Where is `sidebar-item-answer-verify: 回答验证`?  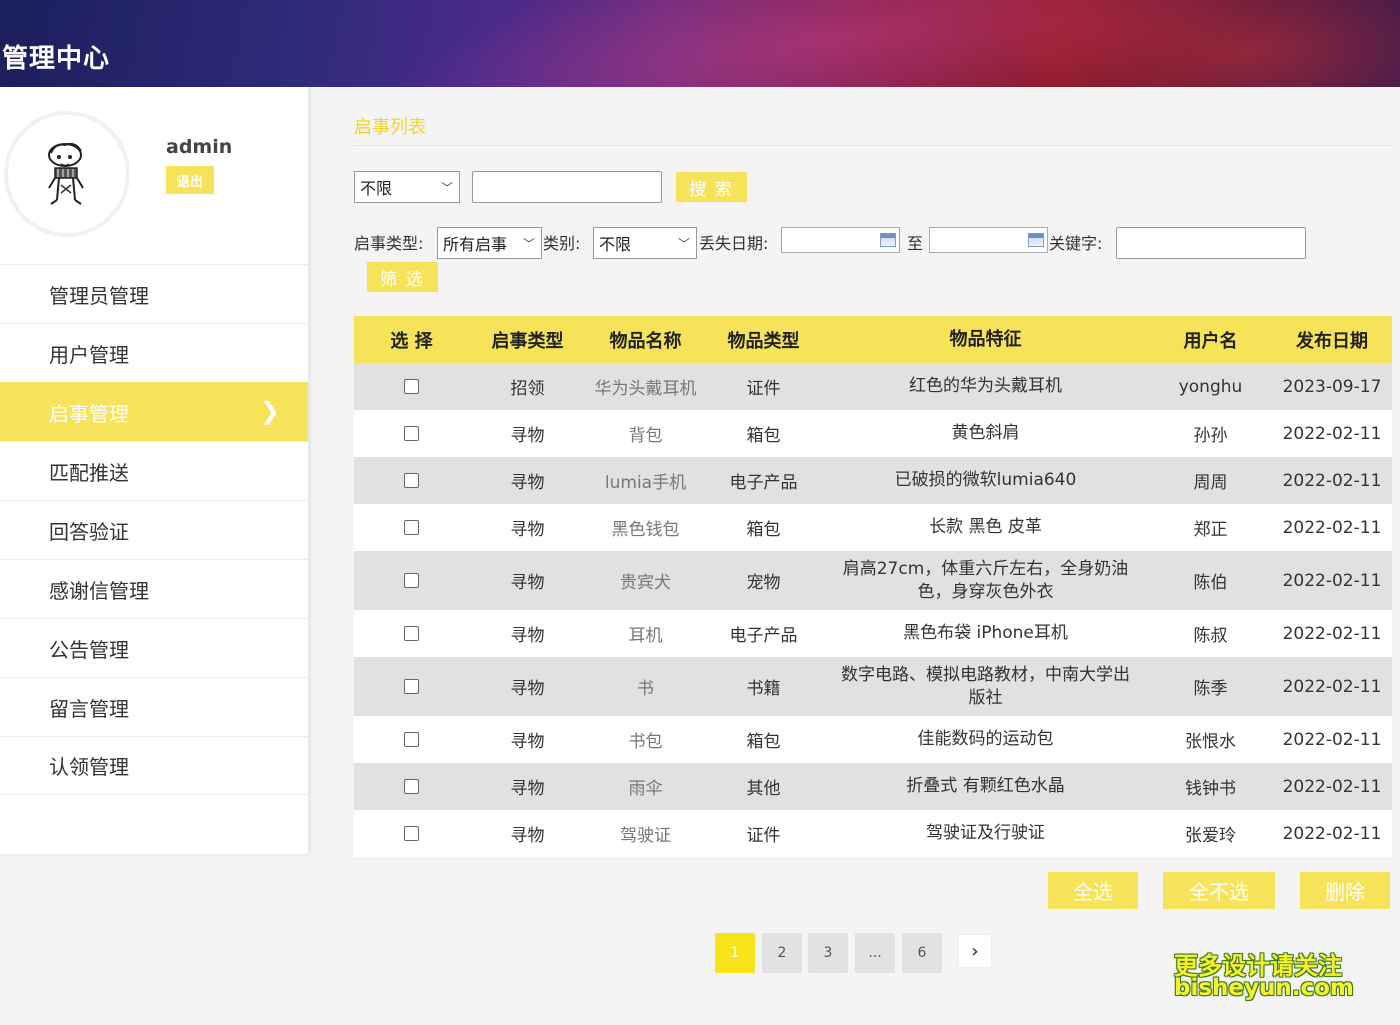 sidebar-item-answer-verify: 回答验证 is located at coordinates (154, 529).